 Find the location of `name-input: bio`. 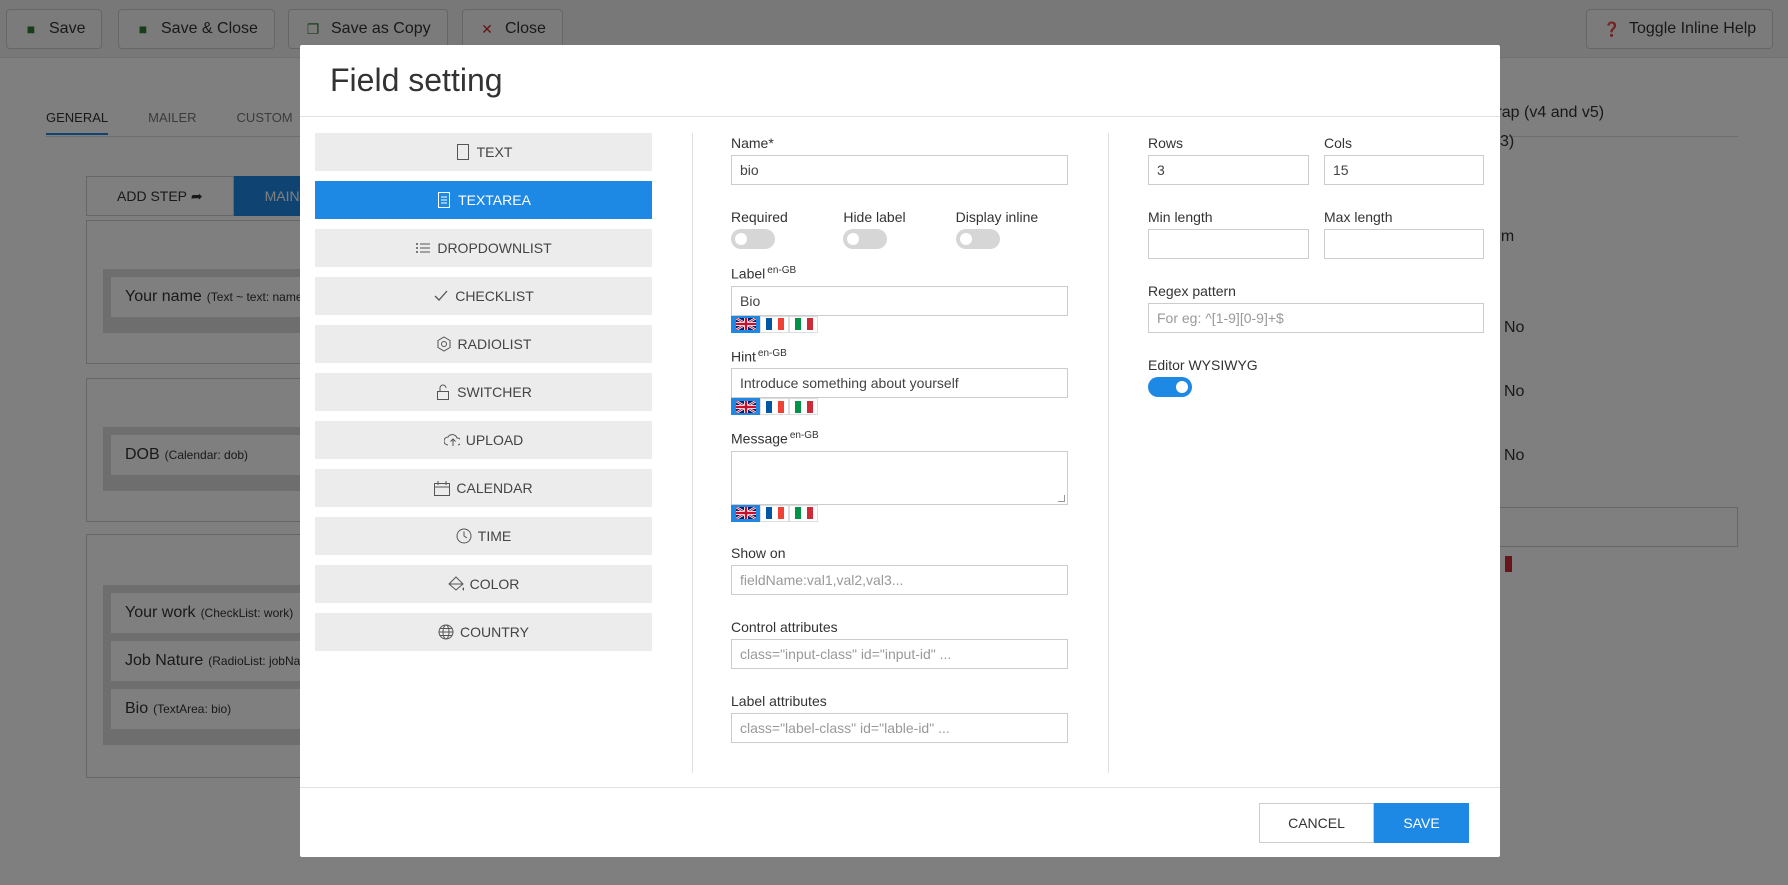

name-input: bio is located at coordinates (899, 170).